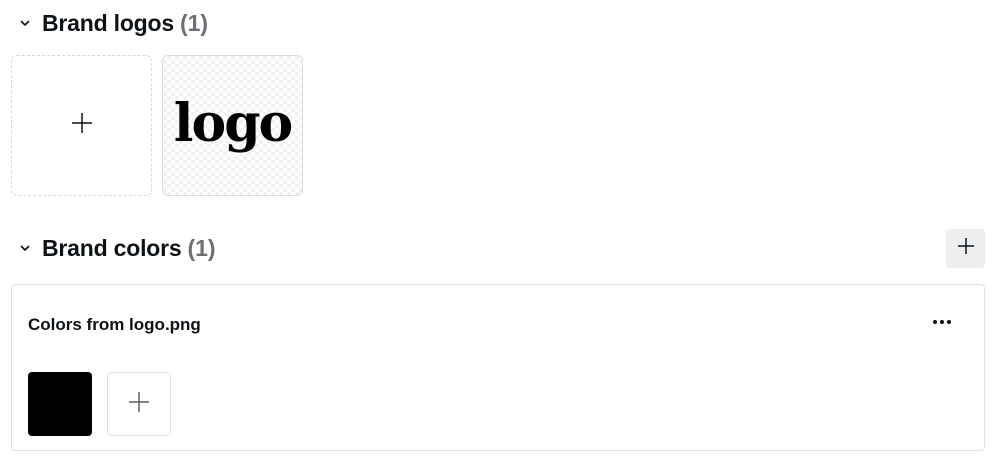 The width and height of the screenshot is (1000, 458). I want to click on palette-more-options-button, so click(942, 321).